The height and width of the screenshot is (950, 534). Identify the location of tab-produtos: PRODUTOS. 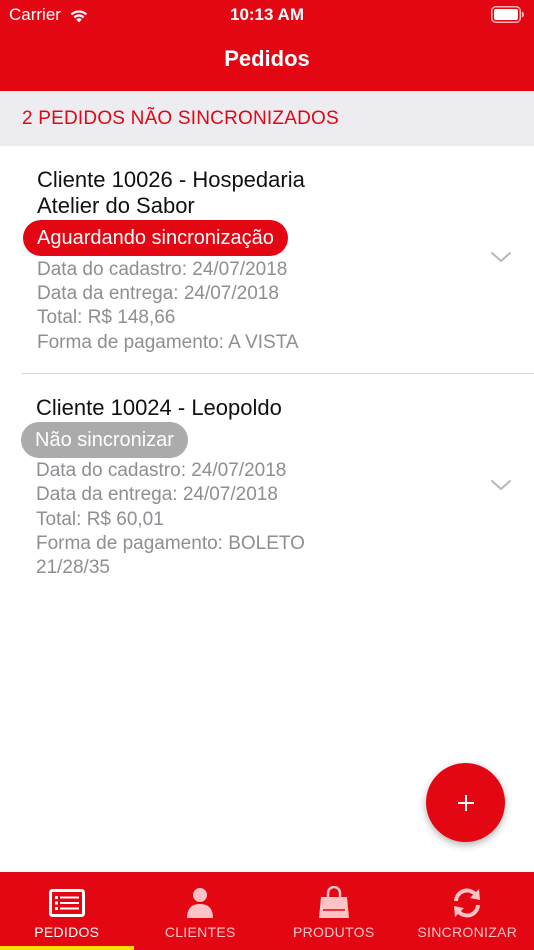
(334, 911).